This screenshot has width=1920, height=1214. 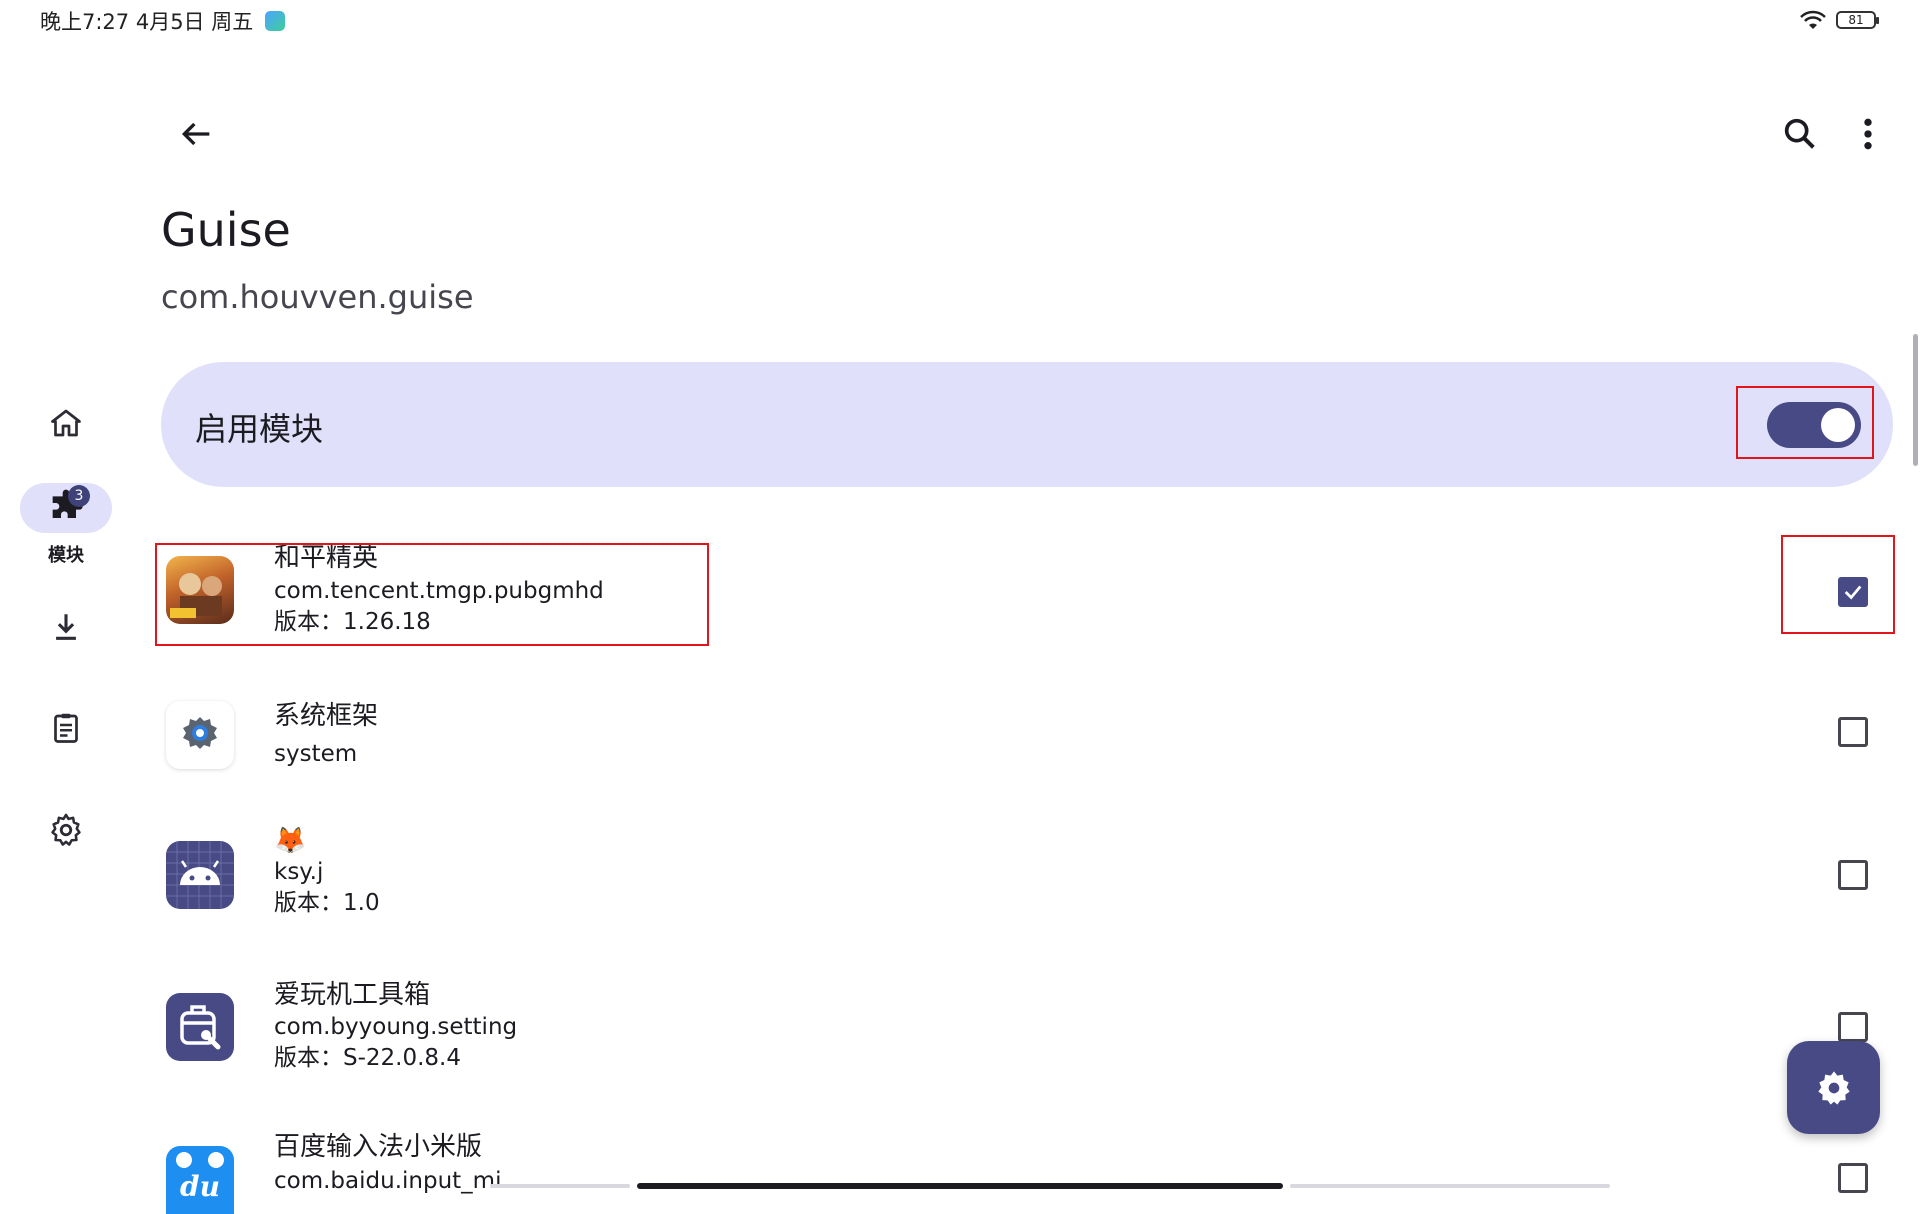 What do you see at coordinates (200, 1027) in the screenshot?
I see `toolbox-app-icon` at bounding box center [200, 1027].